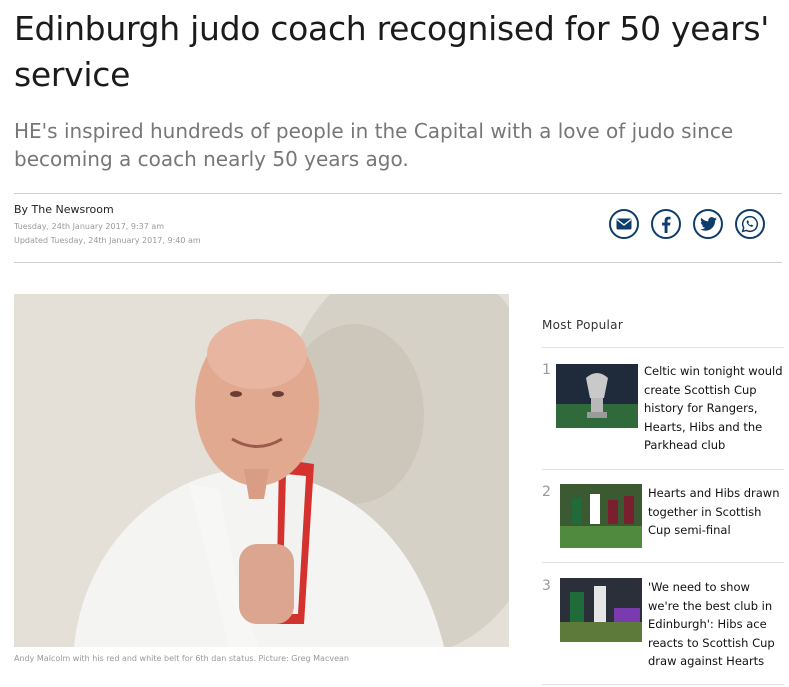  I want to click on twitter-icon, so click(708, 224).